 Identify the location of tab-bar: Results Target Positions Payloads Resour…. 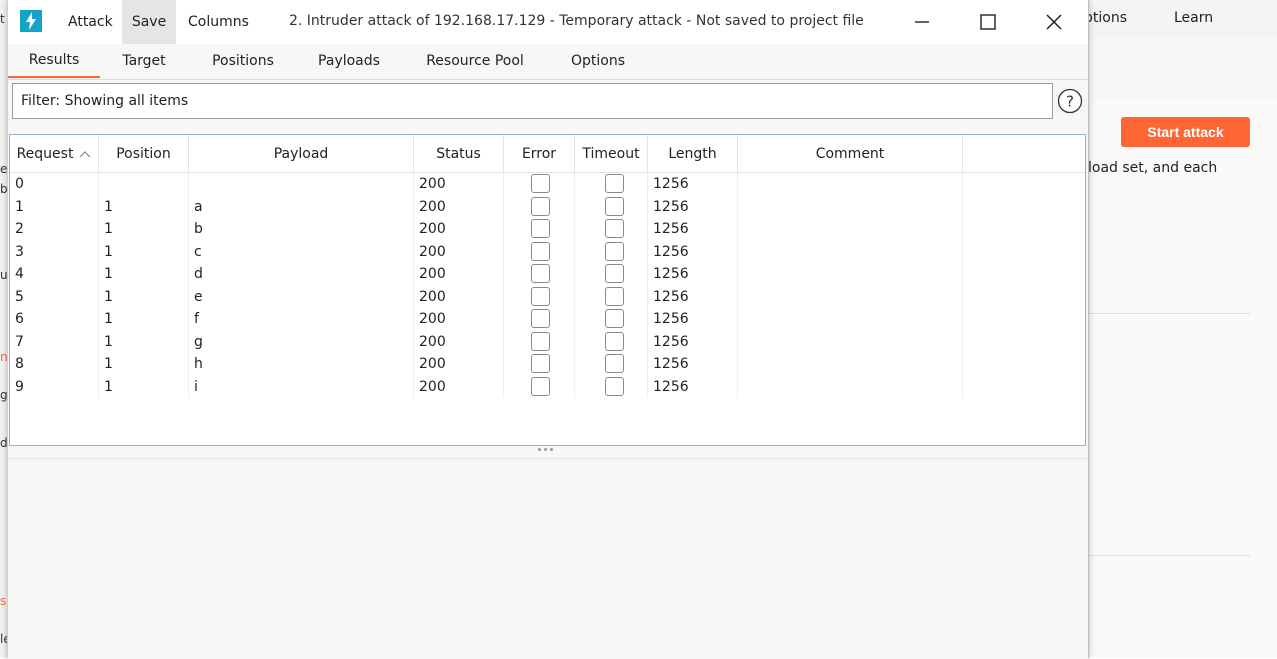
(548, 62).